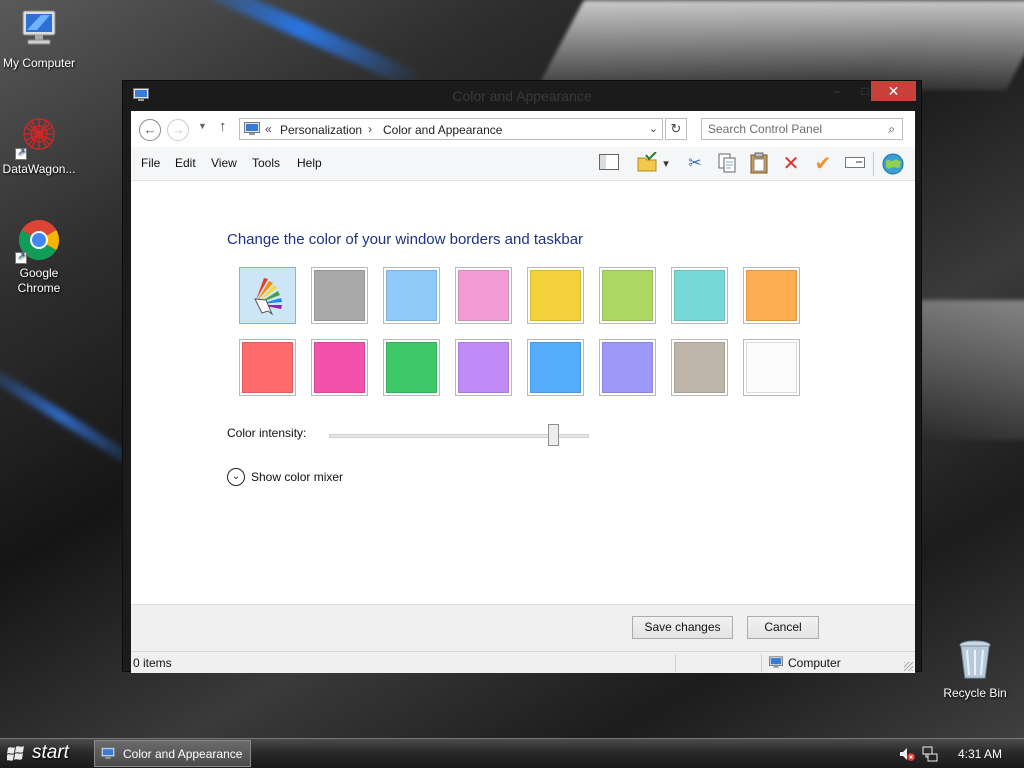 The height and width of the screenshot is (768, 1024). I want to click on search-input, so click(793, 129).